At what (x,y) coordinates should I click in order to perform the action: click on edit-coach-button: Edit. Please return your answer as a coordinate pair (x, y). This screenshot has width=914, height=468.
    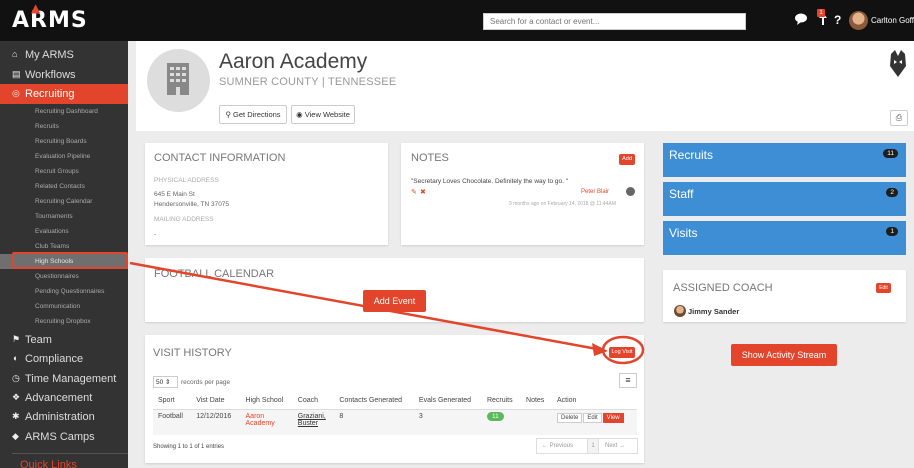
    Looking at the image, I should click on (883, 288).